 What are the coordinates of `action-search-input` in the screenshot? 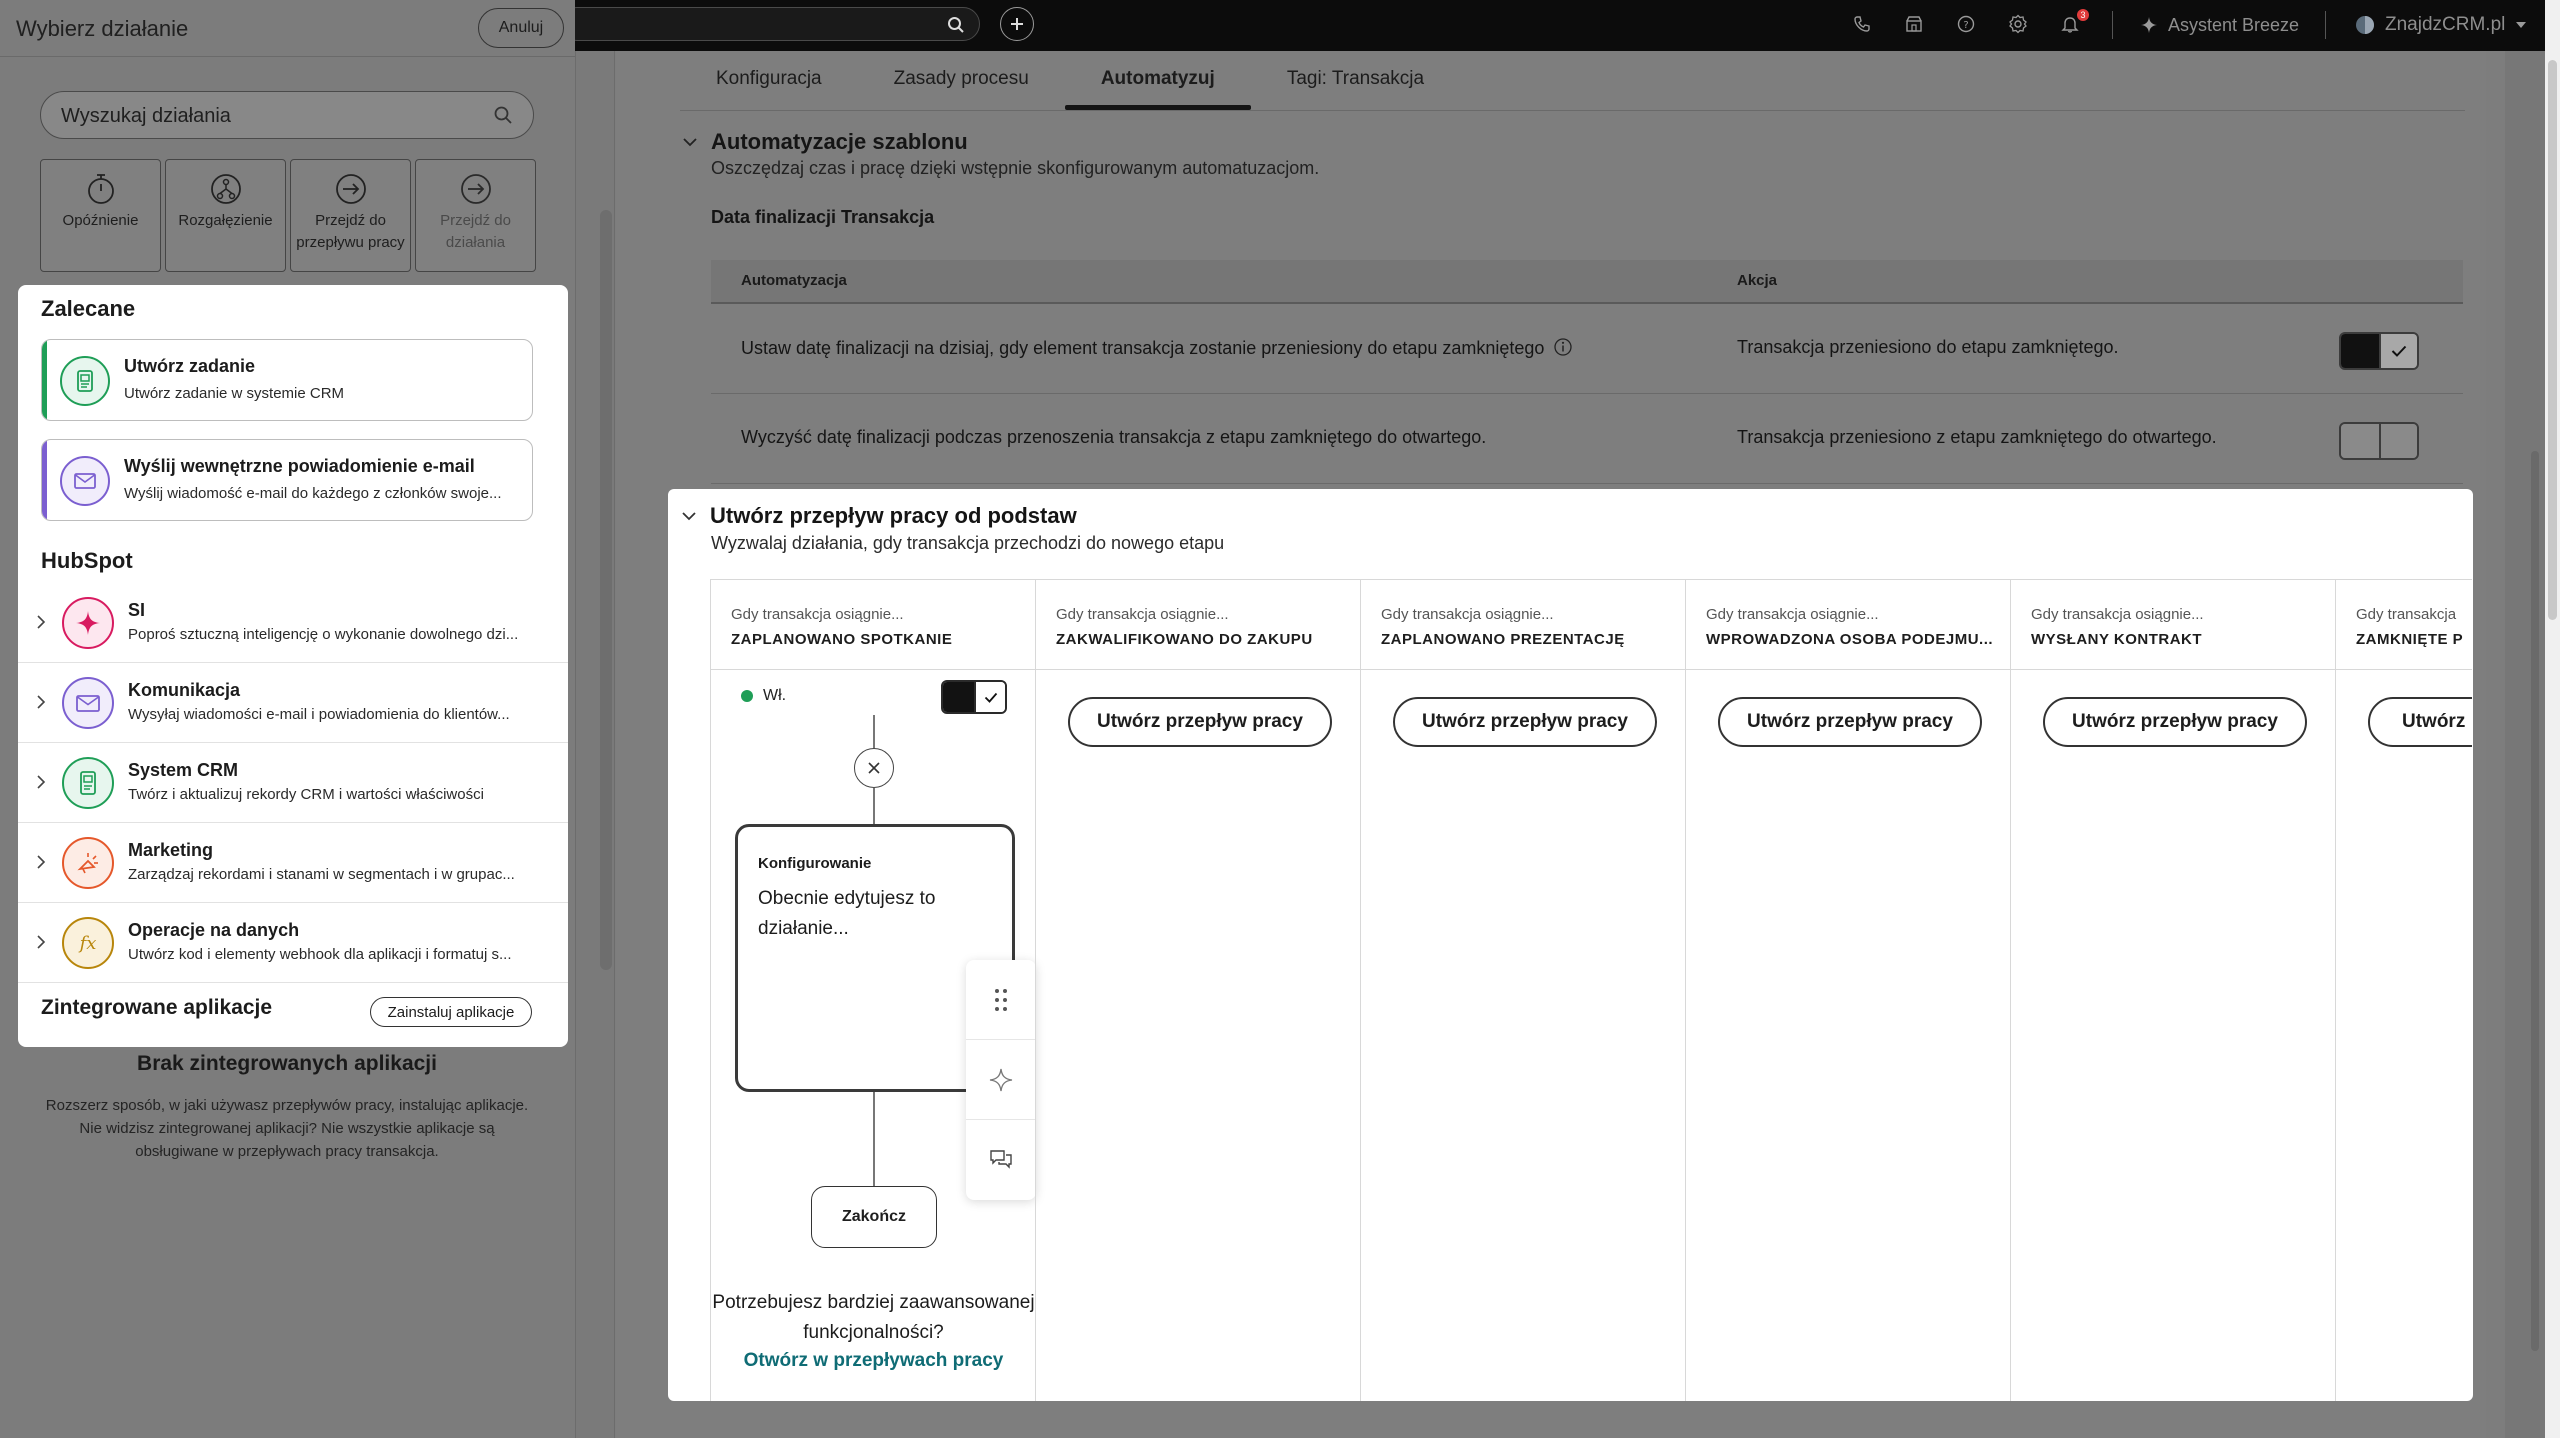 It's located at (271, 116).